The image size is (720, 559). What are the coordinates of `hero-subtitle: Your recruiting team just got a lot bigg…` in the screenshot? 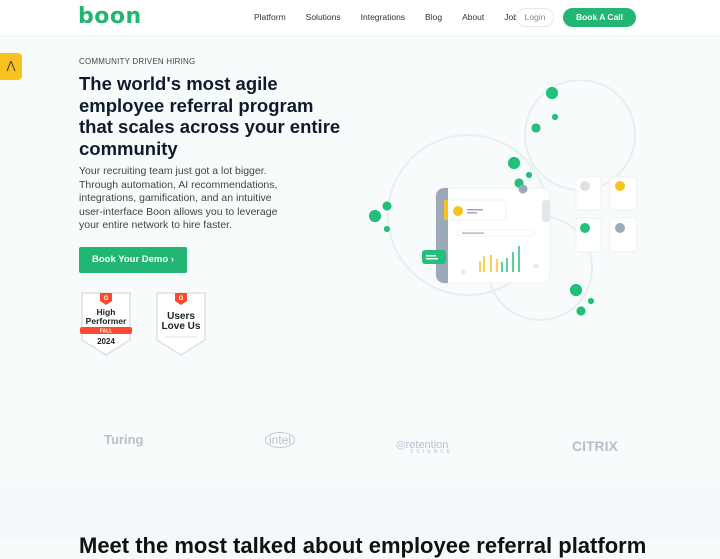 It's located at (178, 198).